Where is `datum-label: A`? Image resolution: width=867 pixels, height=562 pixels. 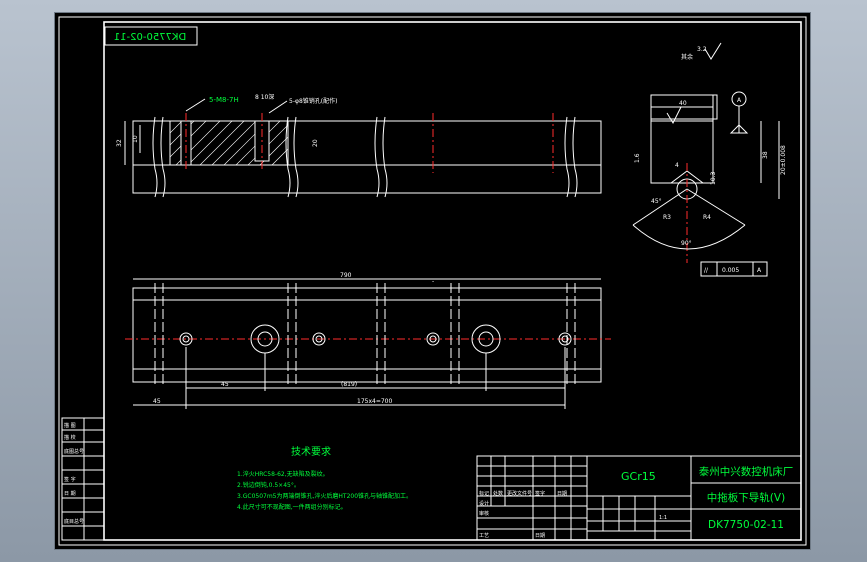
datum-label: A is located at coordinates (739, 100).